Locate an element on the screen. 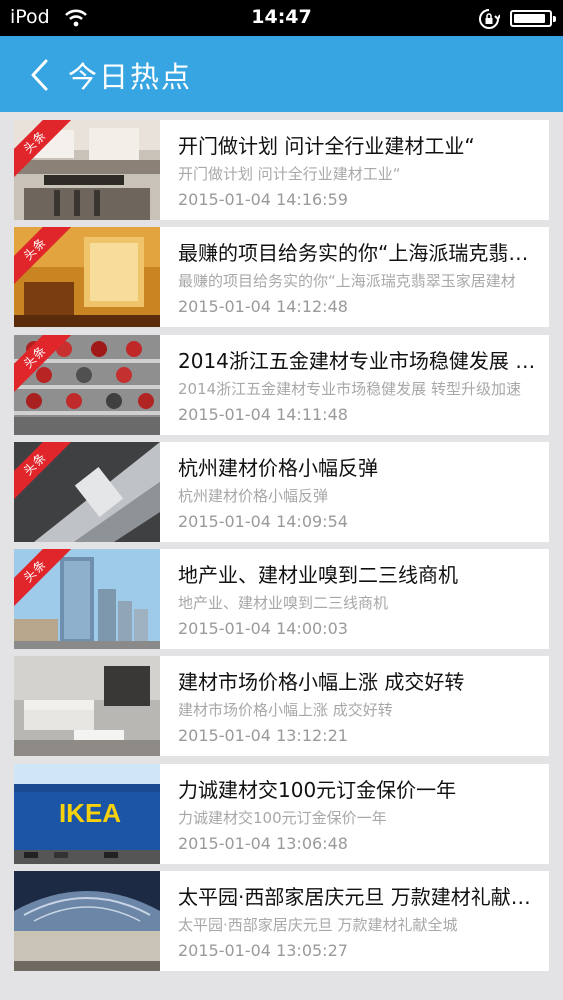 This screenshot has width=563, height=1000. back-chevron-icon is located at coordinates (41, 75).